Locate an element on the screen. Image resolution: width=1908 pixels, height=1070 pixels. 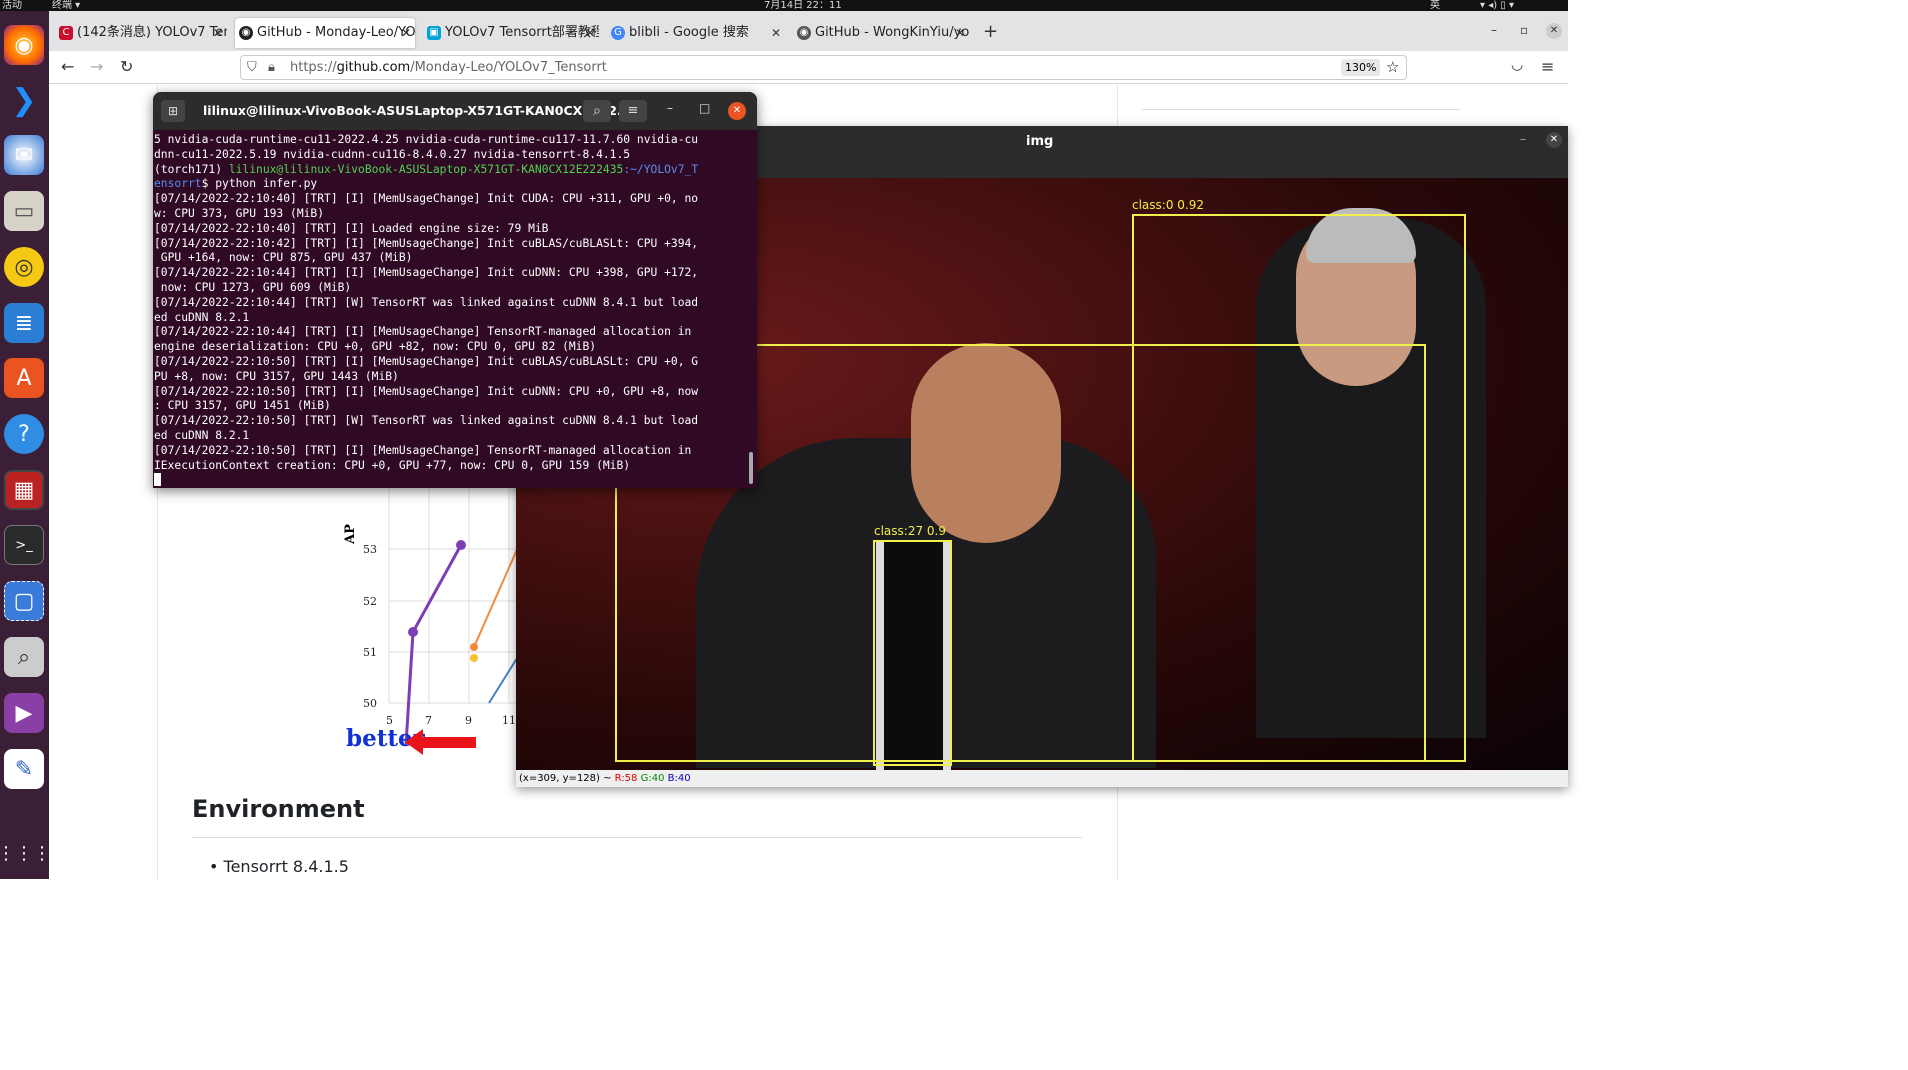
google-icon: G is located at coordinates (618, 33).